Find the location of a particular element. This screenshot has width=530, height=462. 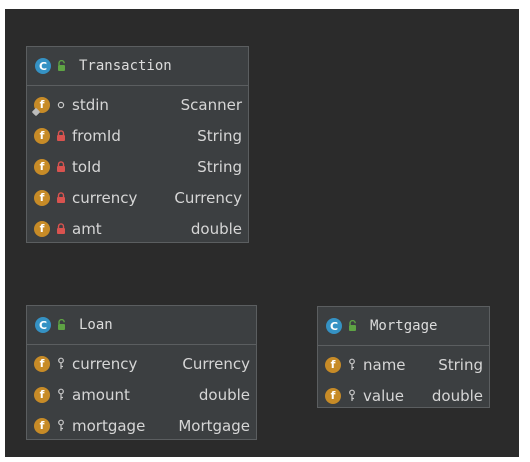

field-row: f toId String is located at coordinates (137, 166).